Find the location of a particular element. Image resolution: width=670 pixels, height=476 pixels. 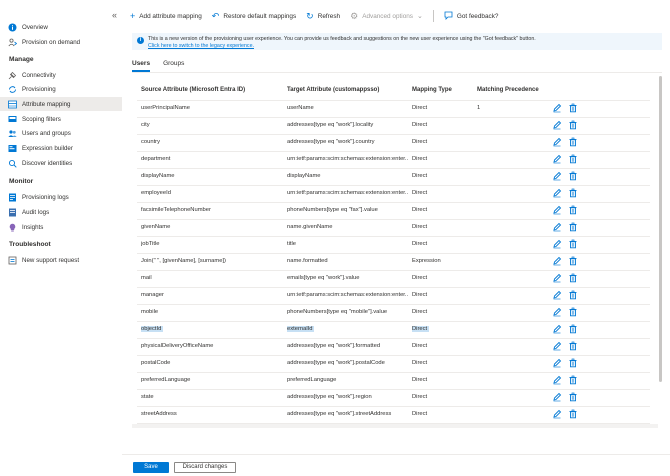

sidebar-item-overview: Overview is located at coordinates (61, 27).